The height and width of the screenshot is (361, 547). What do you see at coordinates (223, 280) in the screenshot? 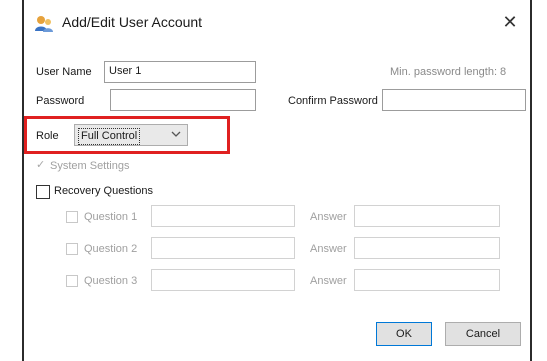
I see `question-3-input` at bounding box center [223, 280].